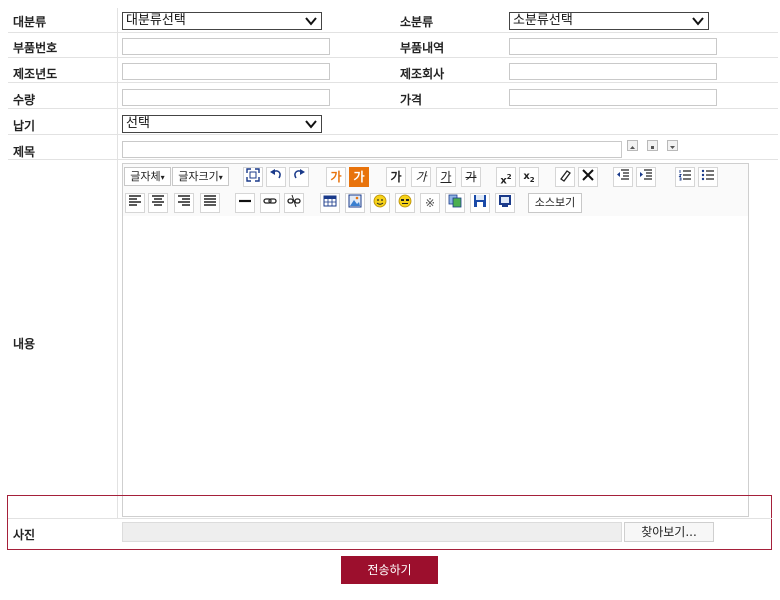  I want to click on subcategory-select-value: 소분류선택, so click(543, 20).